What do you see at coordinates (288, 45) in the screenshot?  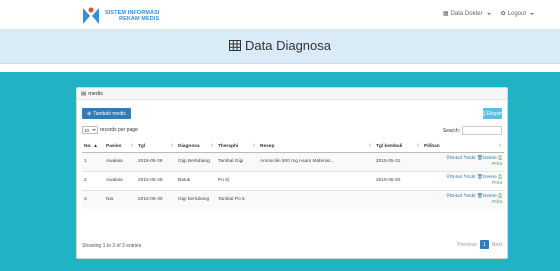 I see `page-title-text: Data Diagnosa` at bounding box center [288, 45].